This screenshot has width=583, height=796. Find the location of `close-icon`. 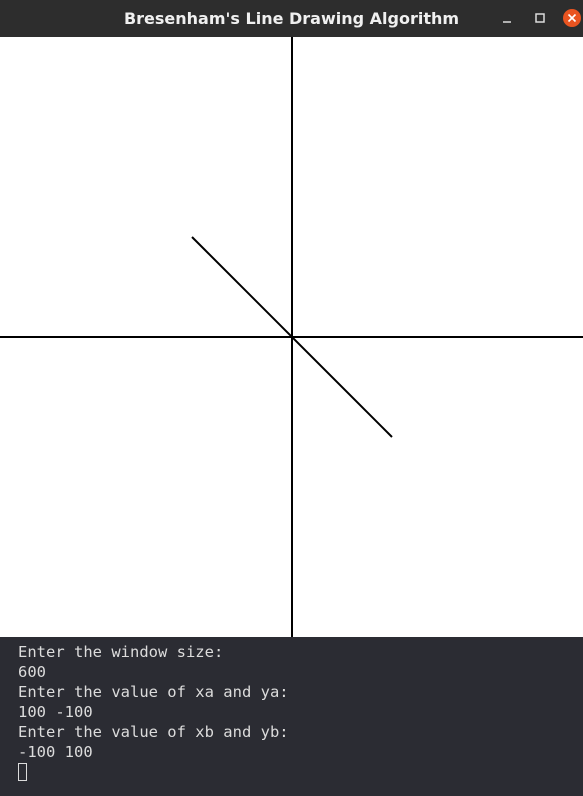

close-icon is located at coordinates (572, 18).